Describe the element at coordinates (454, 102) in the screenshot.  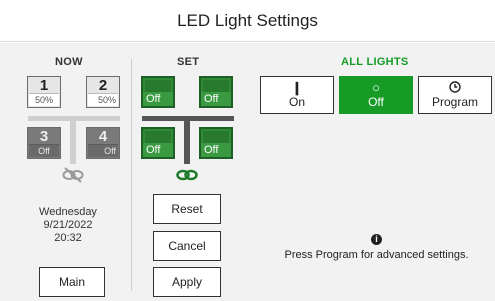
I see `button-label: Program` at that location.